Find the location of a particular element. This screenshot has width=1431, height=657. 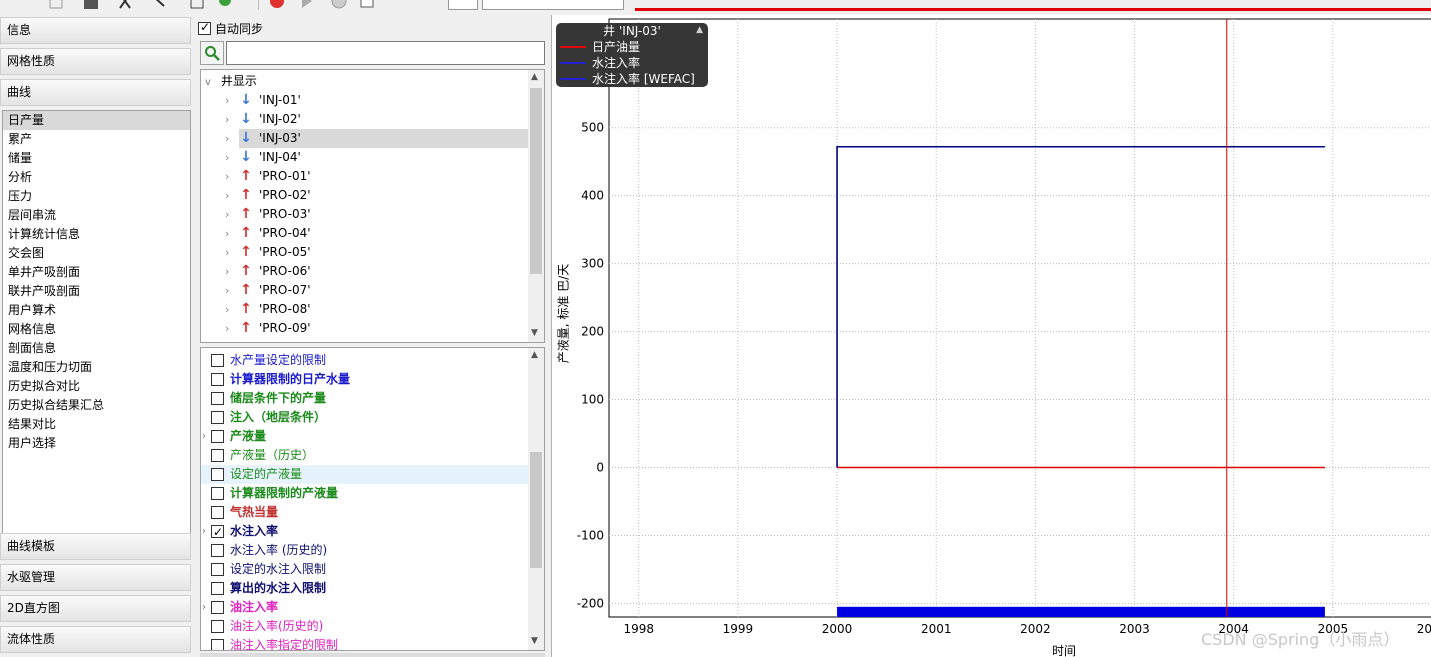

category-info: 信息 is located at coordinates (95, 30).